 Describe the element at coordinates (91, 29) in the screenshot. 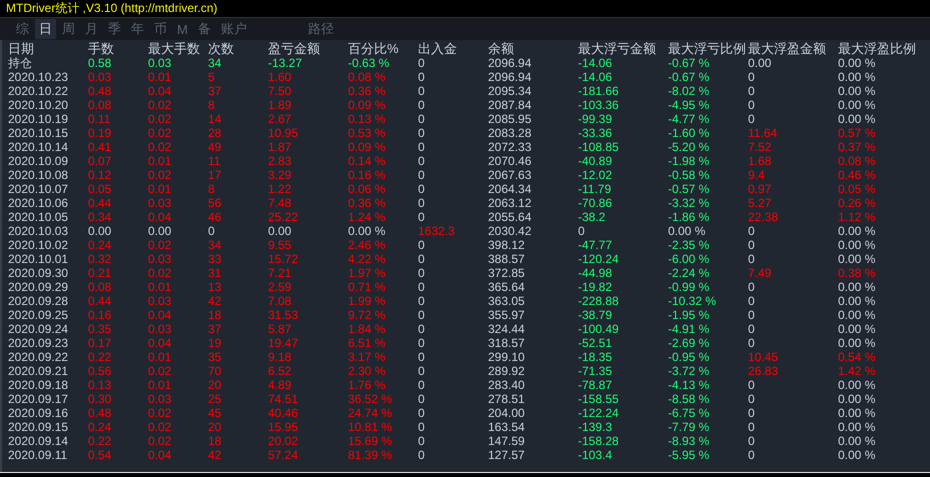

I see `period-tab: 月` at that location.